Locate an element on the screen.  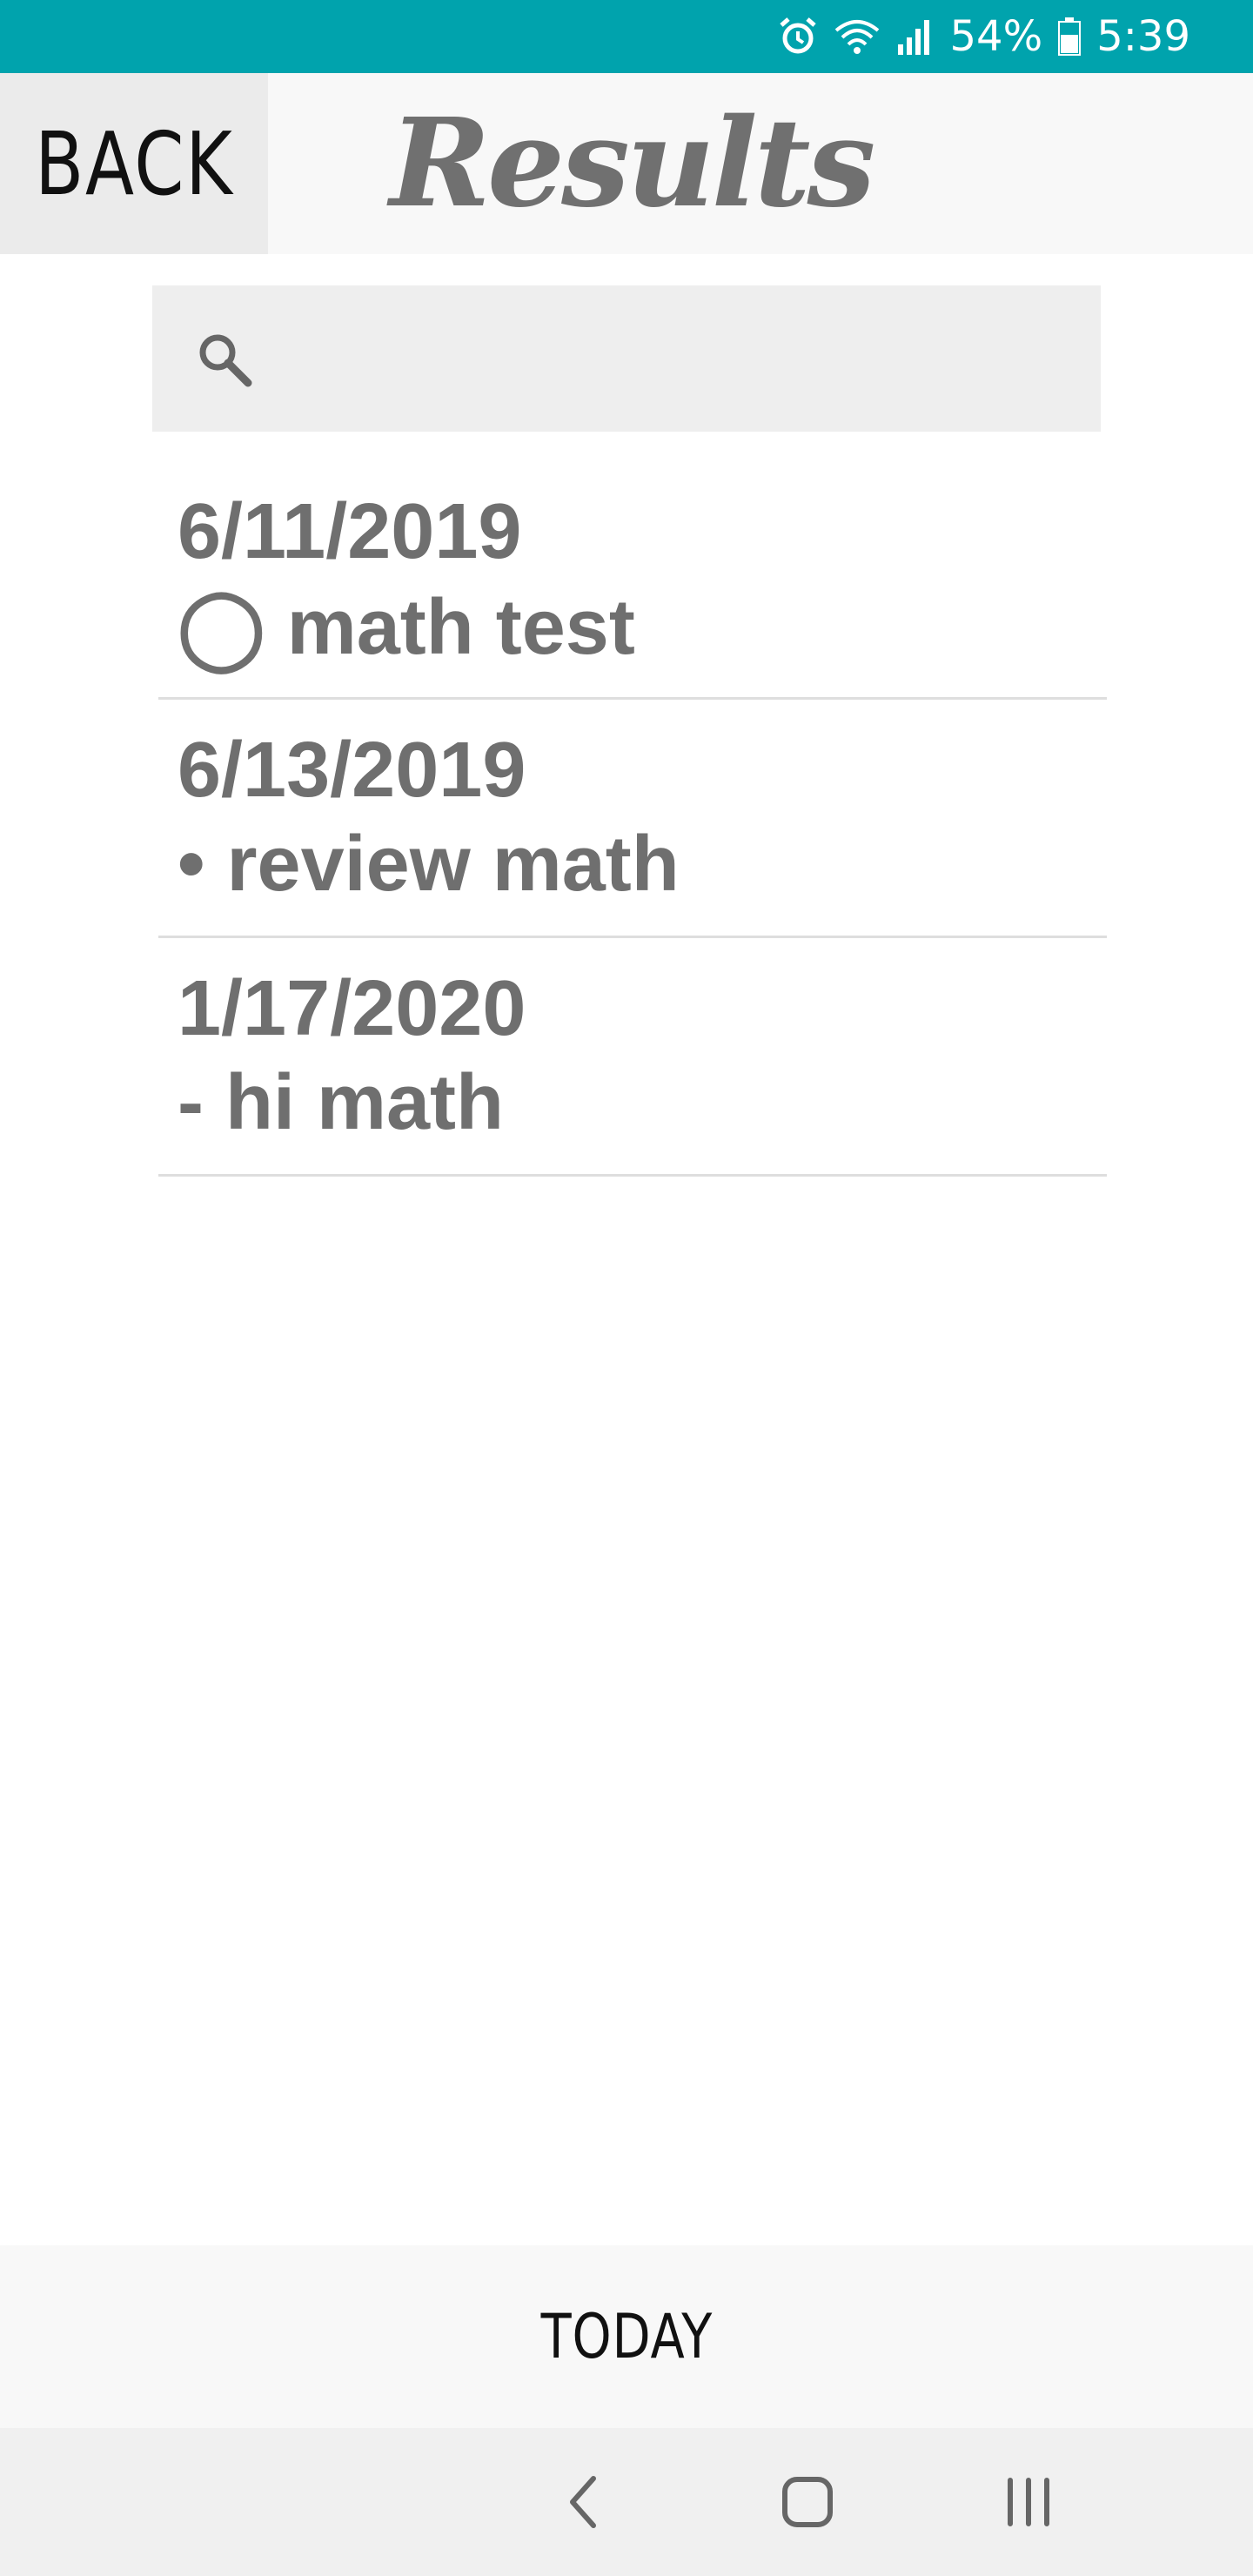
result-date: 6/13/2019 is located at coordinates (352, 770).